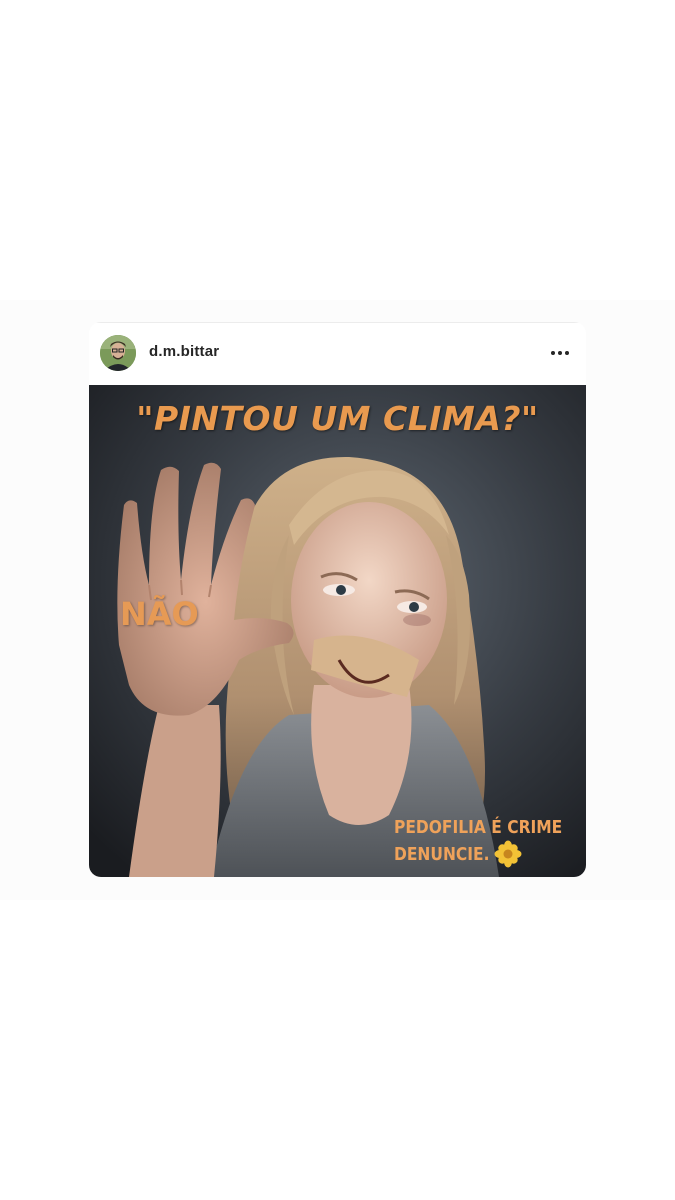  I want to click on image-hand-text: NÃO, so click(159, 614).